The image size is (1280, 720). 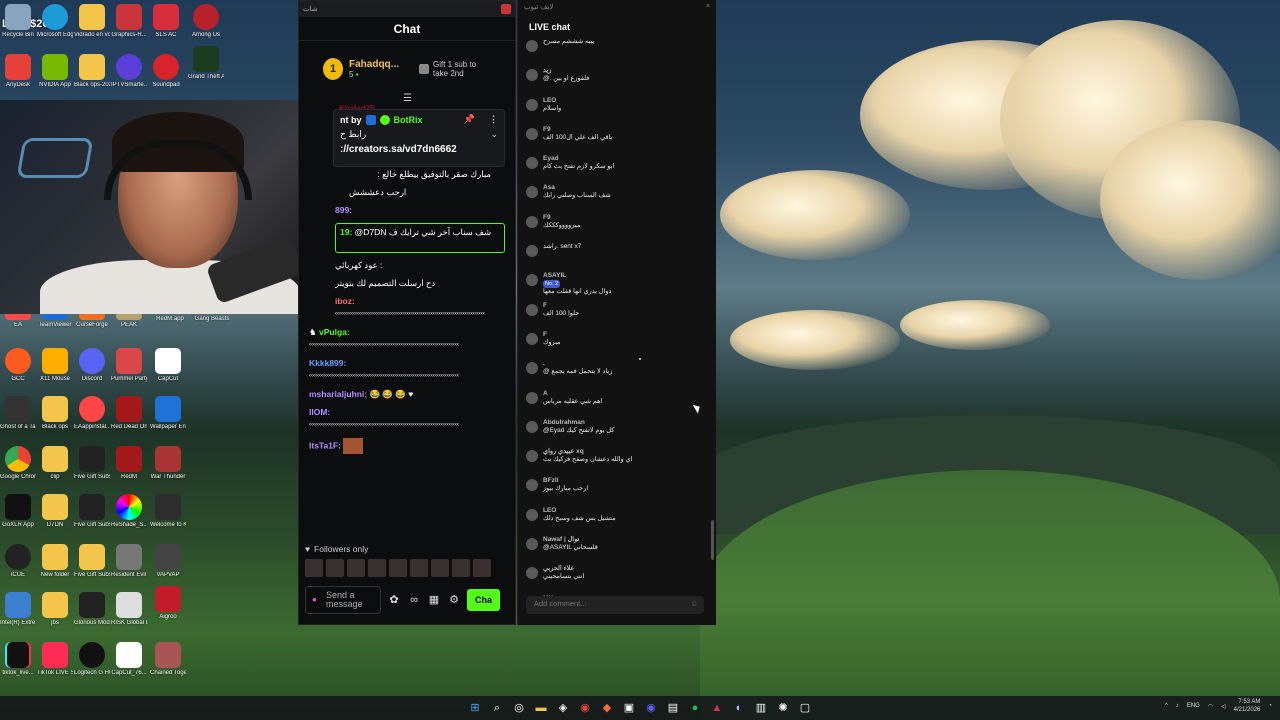 What do you see at coordinates (761, 708) in the screenshot?
I see `app-icon: ▥` at bounding box center [761, 708].